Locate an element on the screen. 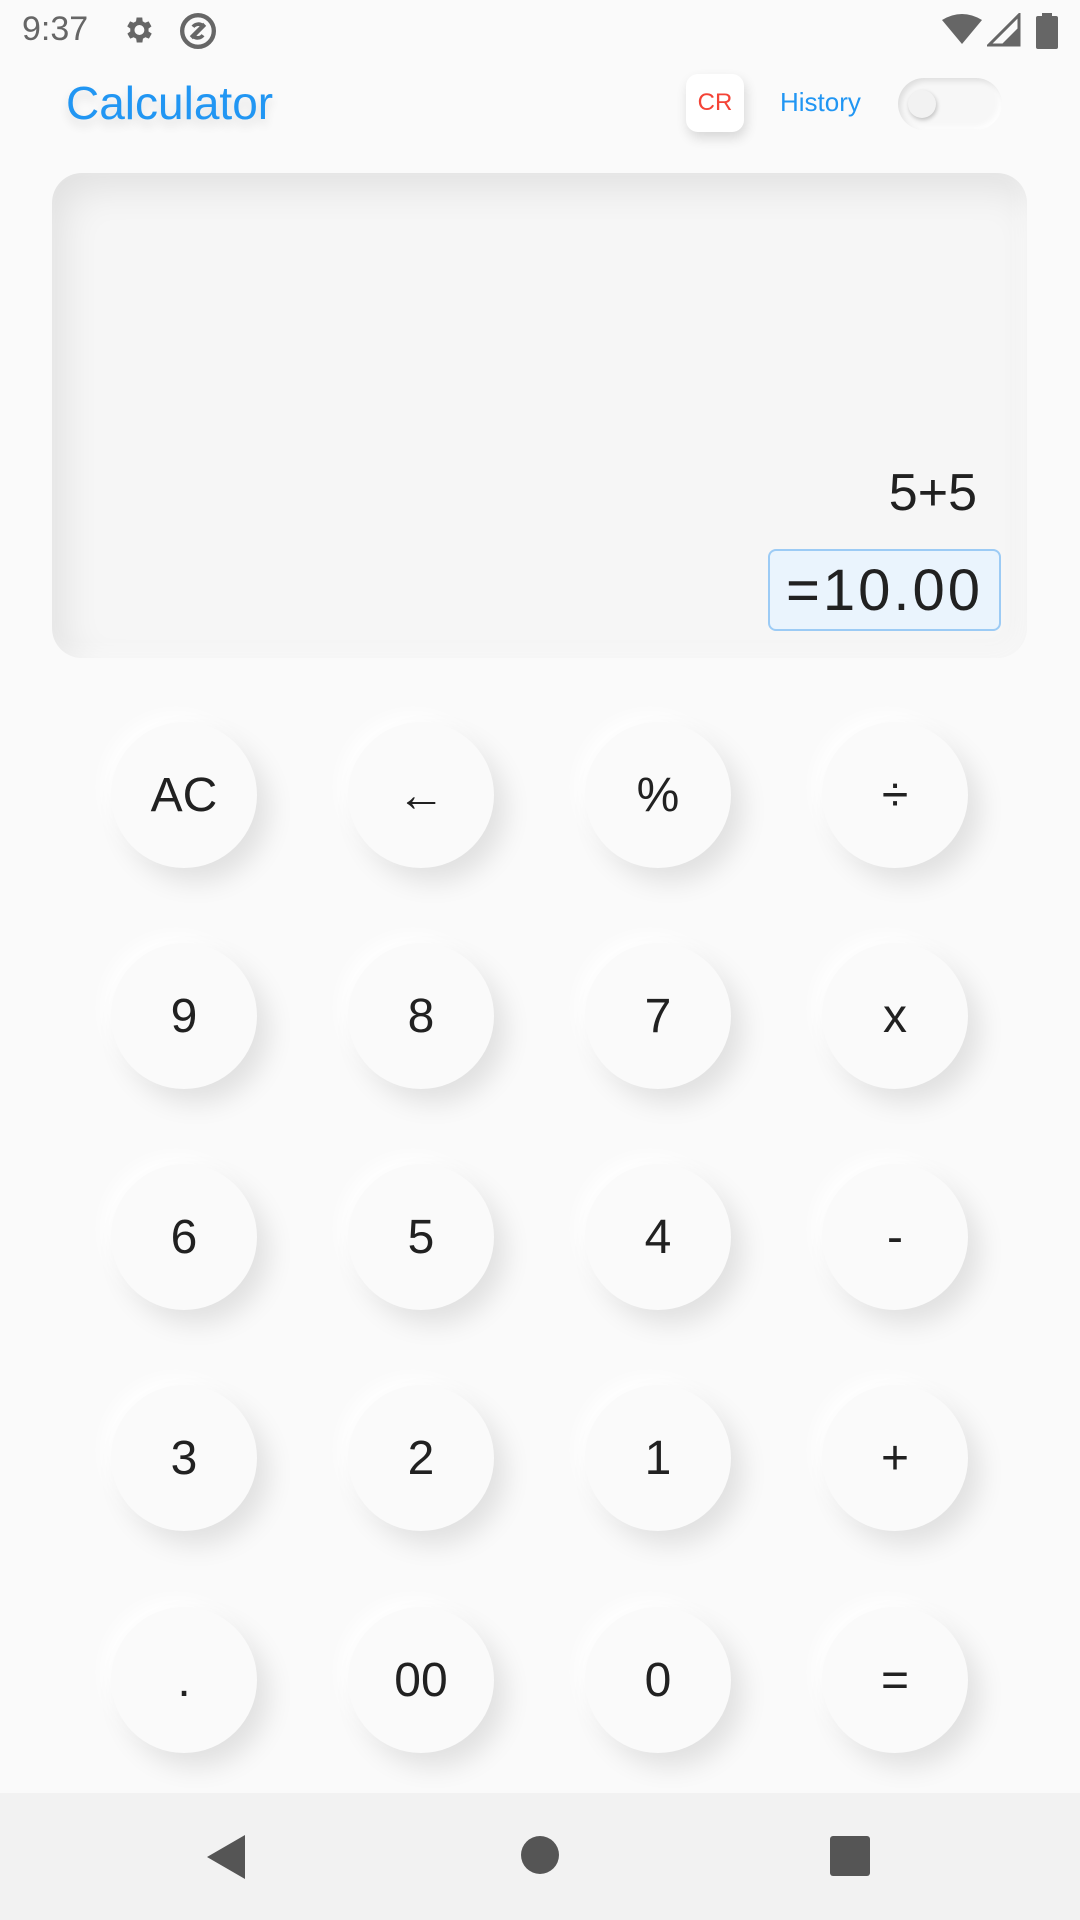 The image size is (1080, 1920). key-minus: - is located at coordinates (895, 1237).